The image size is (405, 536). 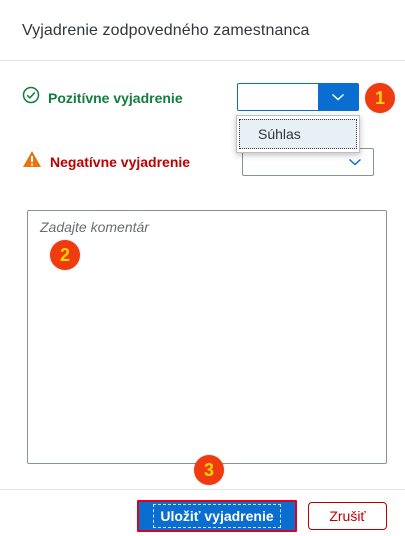 I want to click on positive-dropdown-list: Súhlas, so click(x=298, y=134).